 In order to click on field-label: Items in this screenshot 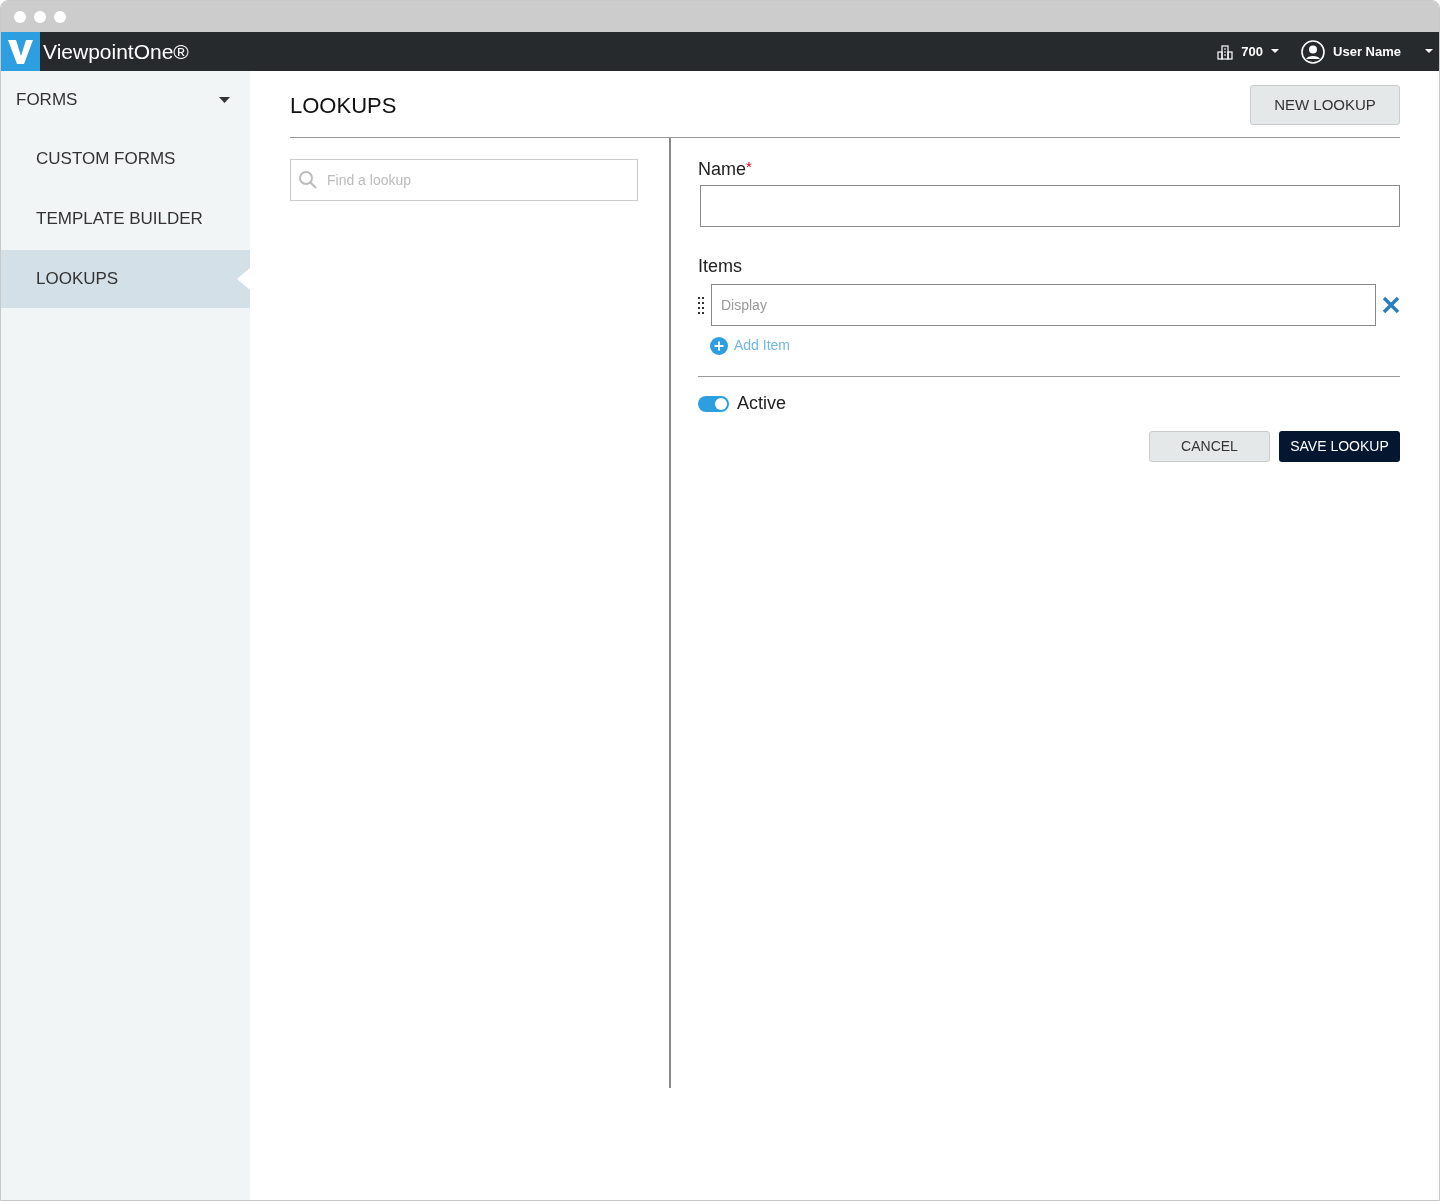, I will do `click(720, 266)`.